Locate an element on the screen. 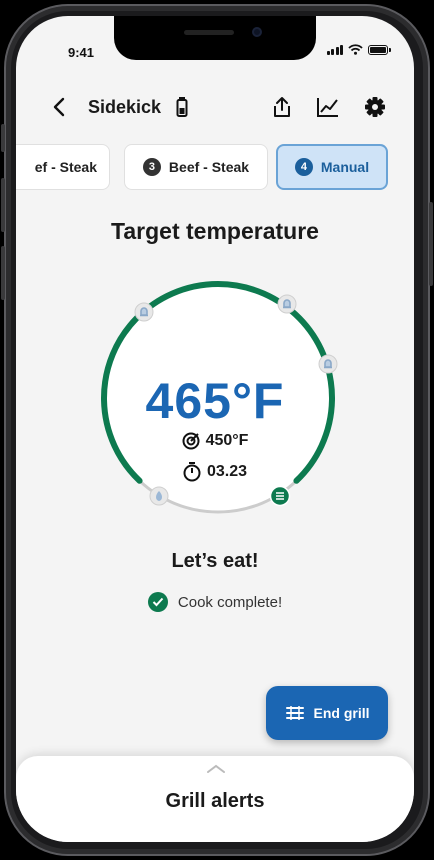  timer-row: 03.23 is located at coordinates (215, 472).